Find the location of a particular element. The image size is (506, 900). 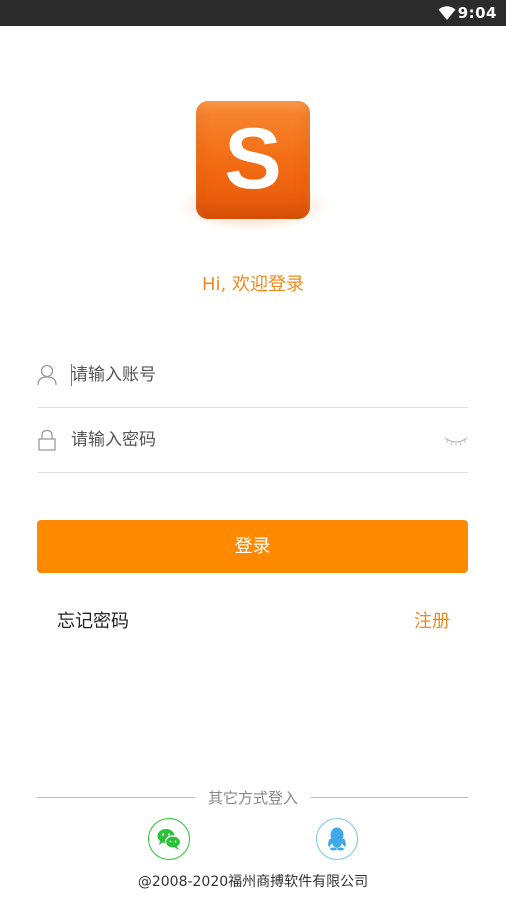

qq-login-button is located at coordinates (337, 839).